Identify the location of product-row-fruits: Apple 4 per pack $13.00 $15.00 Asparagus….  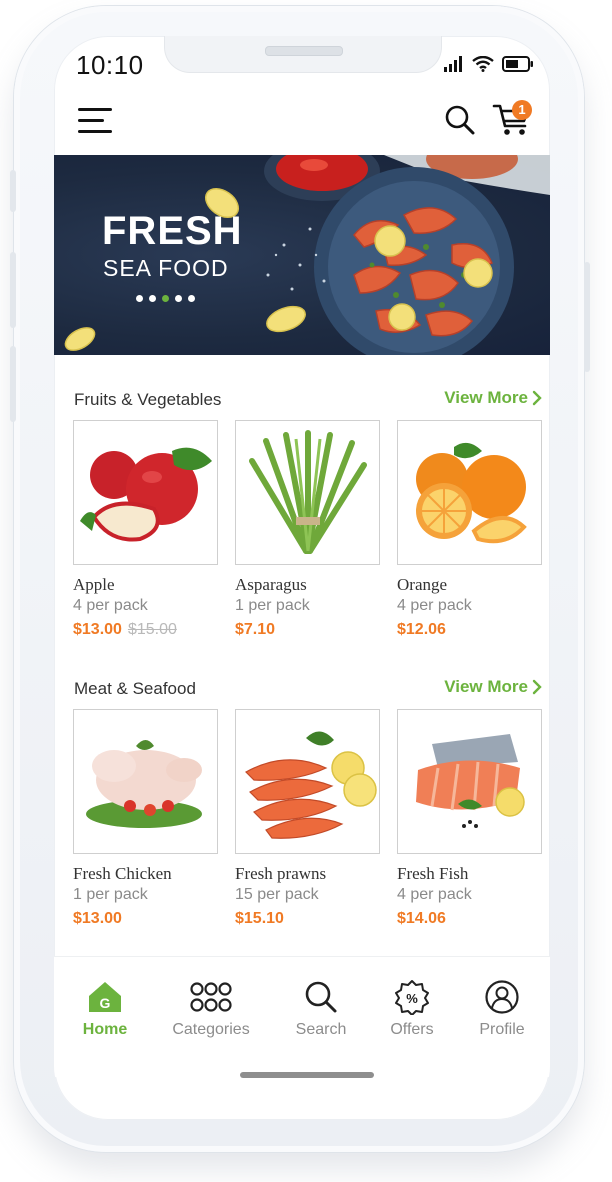
(308, 529).